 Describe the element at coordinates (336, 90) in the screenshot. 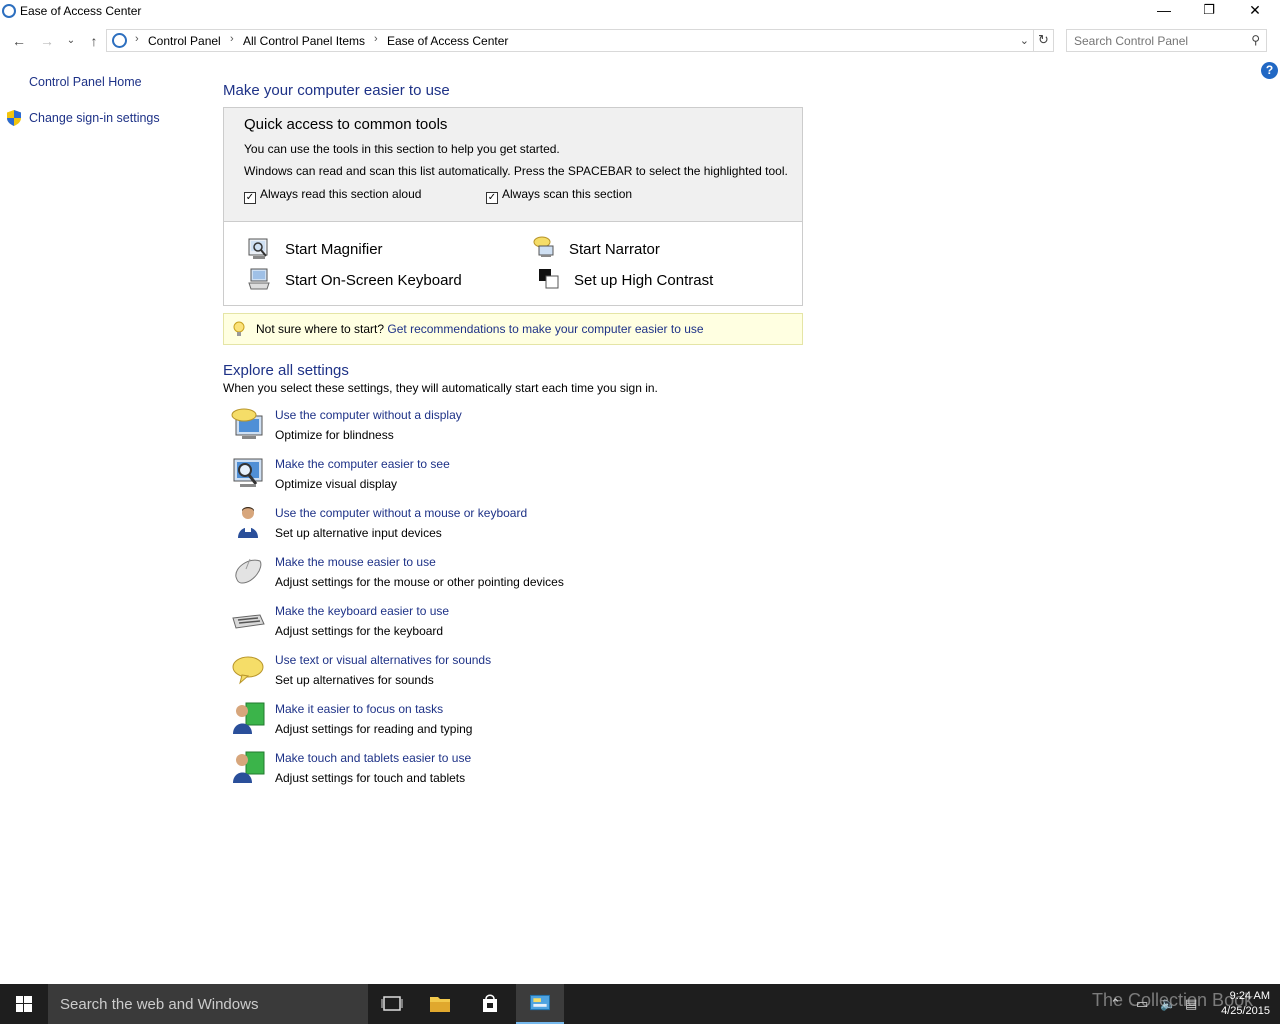

I see `page-title: Make your computer easier to use` at that location.